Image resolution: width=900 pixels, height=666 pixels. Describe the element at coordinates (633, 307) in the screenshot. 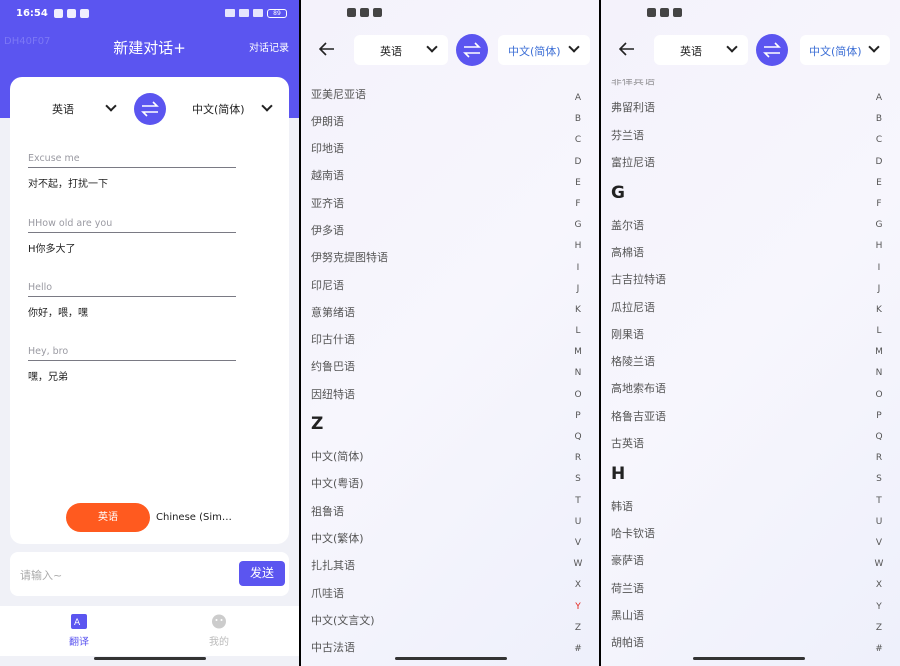

I see `language-item: 瓜拉尼语` at that location.